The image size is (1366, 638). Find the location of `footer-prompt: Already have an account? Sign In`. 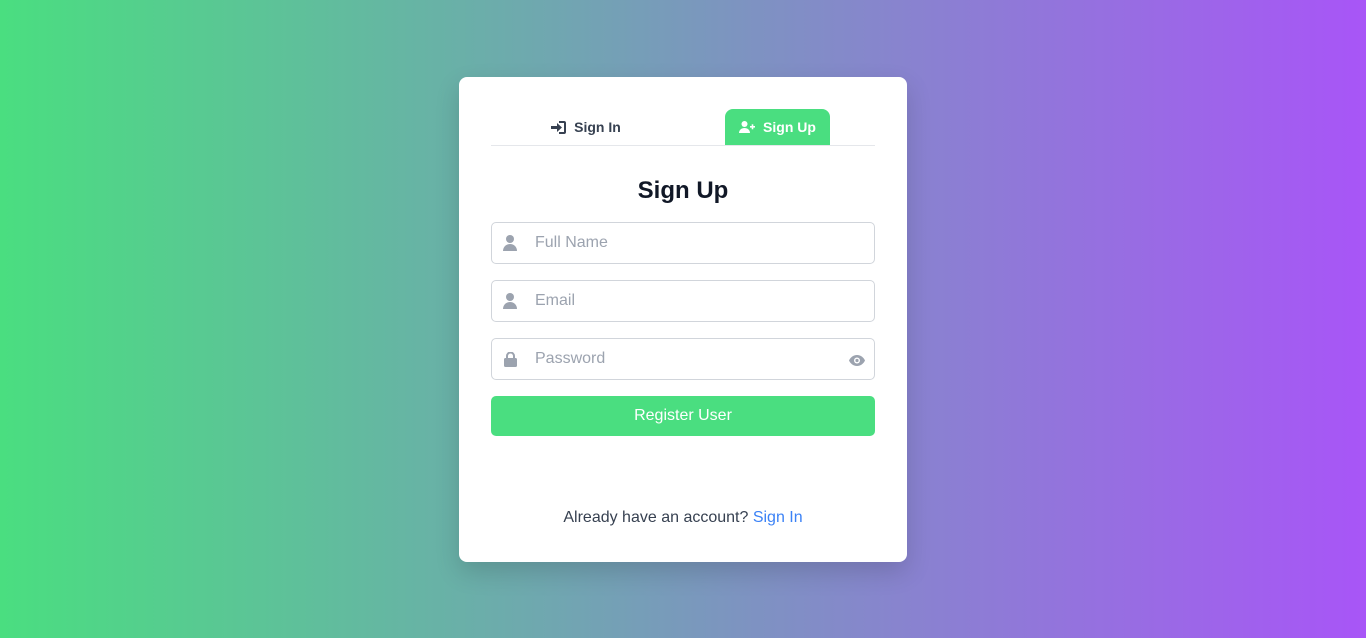

footer-prompt: Already have an account? Sign In is located at coordinates (683, 518).